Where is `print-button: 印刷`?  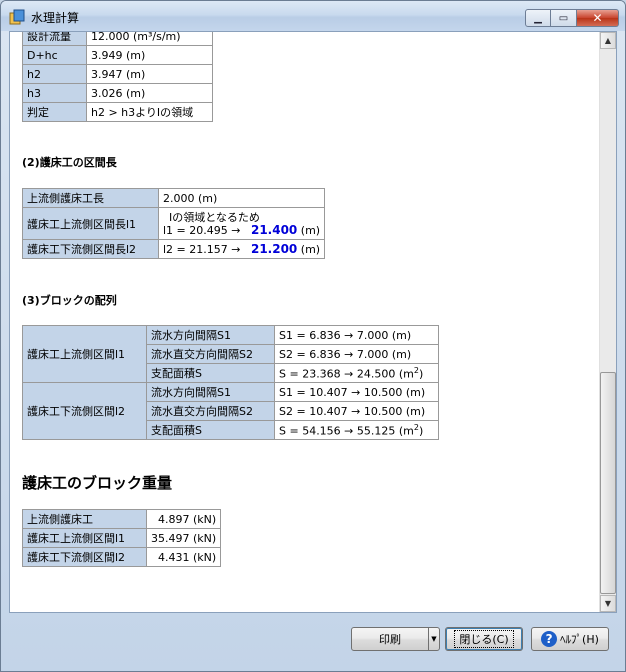
print-button: 印刷 is located at coordinates (390, 639).